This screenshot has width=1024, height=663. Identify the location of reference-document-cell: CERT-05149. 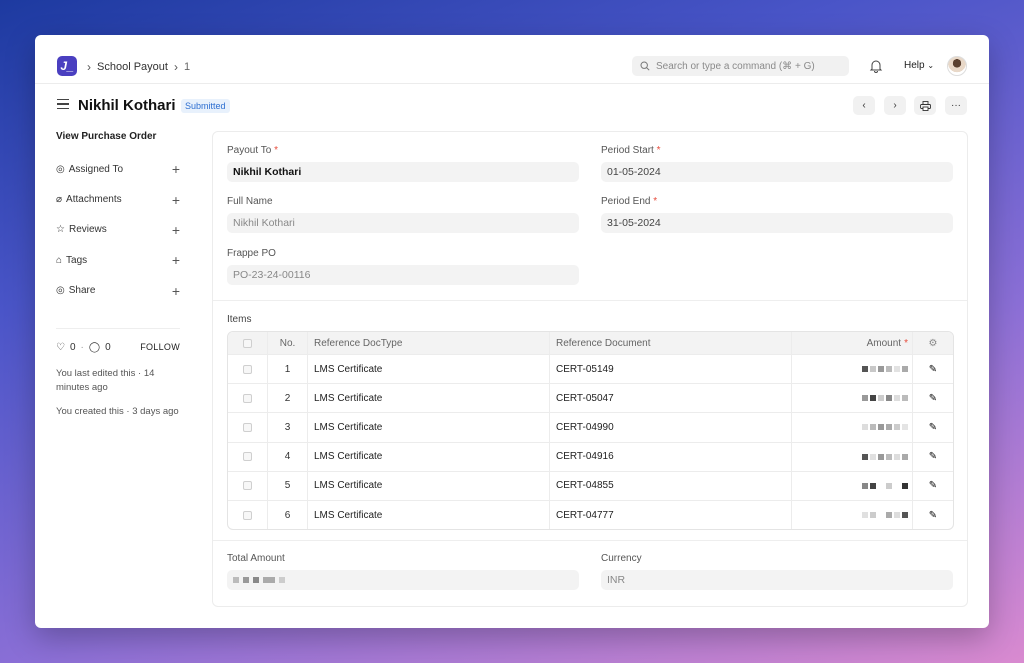
(671, 369).